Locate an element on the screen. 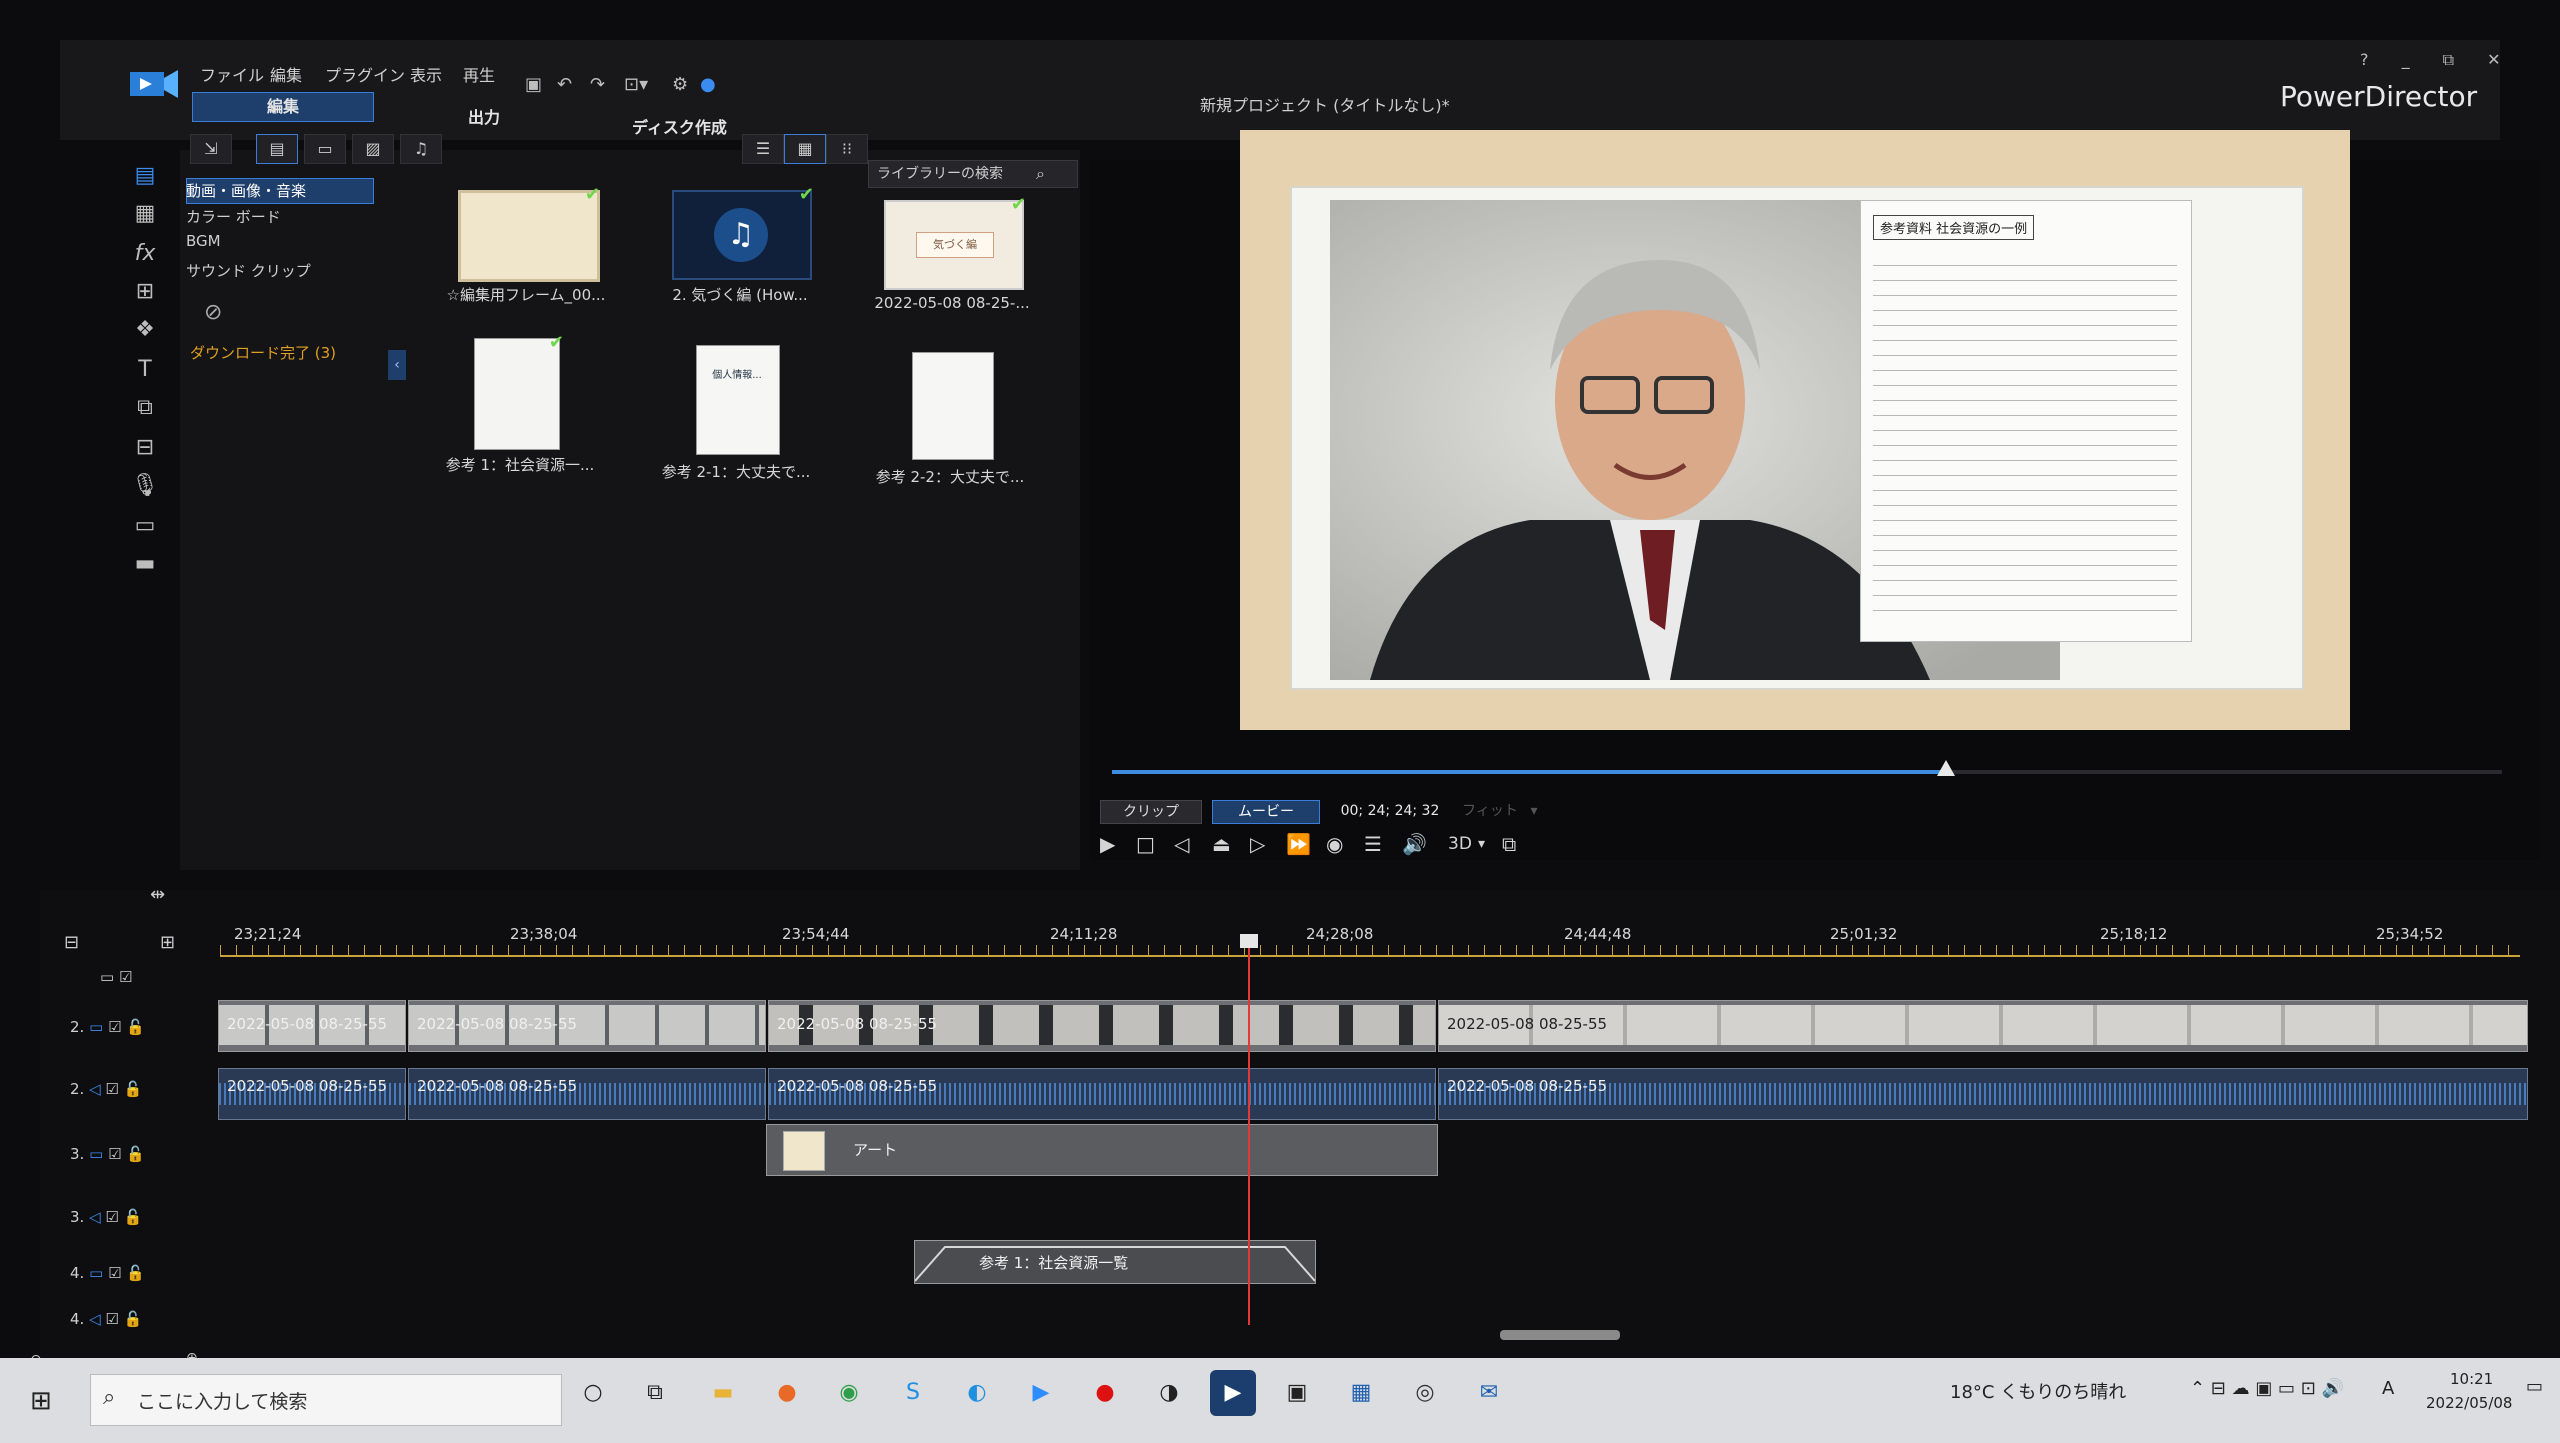 Image resolution: width=2560 pixels, height=1443 pixels. menu-view: 表示 is located at coordinates (426, 74).